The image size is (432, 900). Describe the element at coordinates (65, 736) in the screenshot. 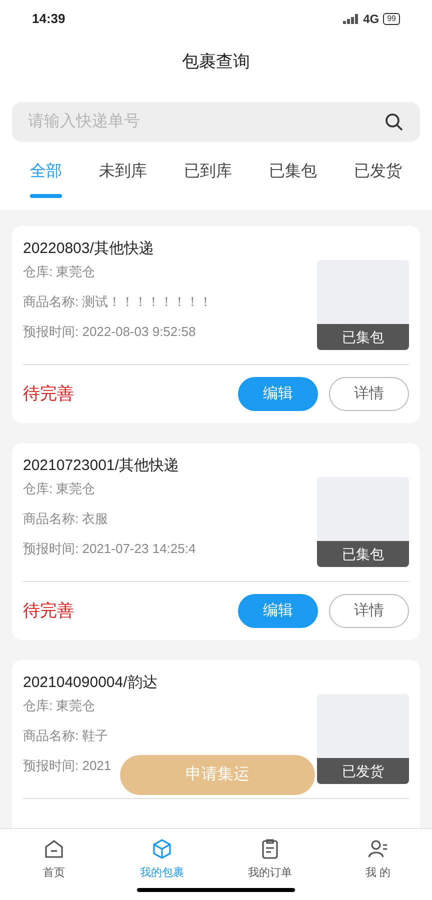

I see `goods-name-text: 商品名称: 鞋子` at that location.